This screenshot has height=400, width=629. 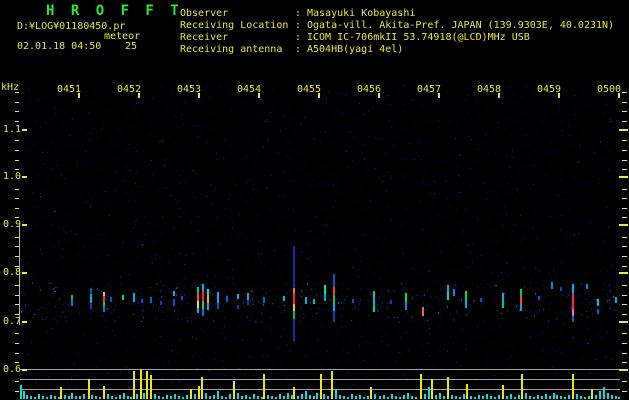 I want to click on x-axis-time-label: 0454, so click(x=249, y=89).